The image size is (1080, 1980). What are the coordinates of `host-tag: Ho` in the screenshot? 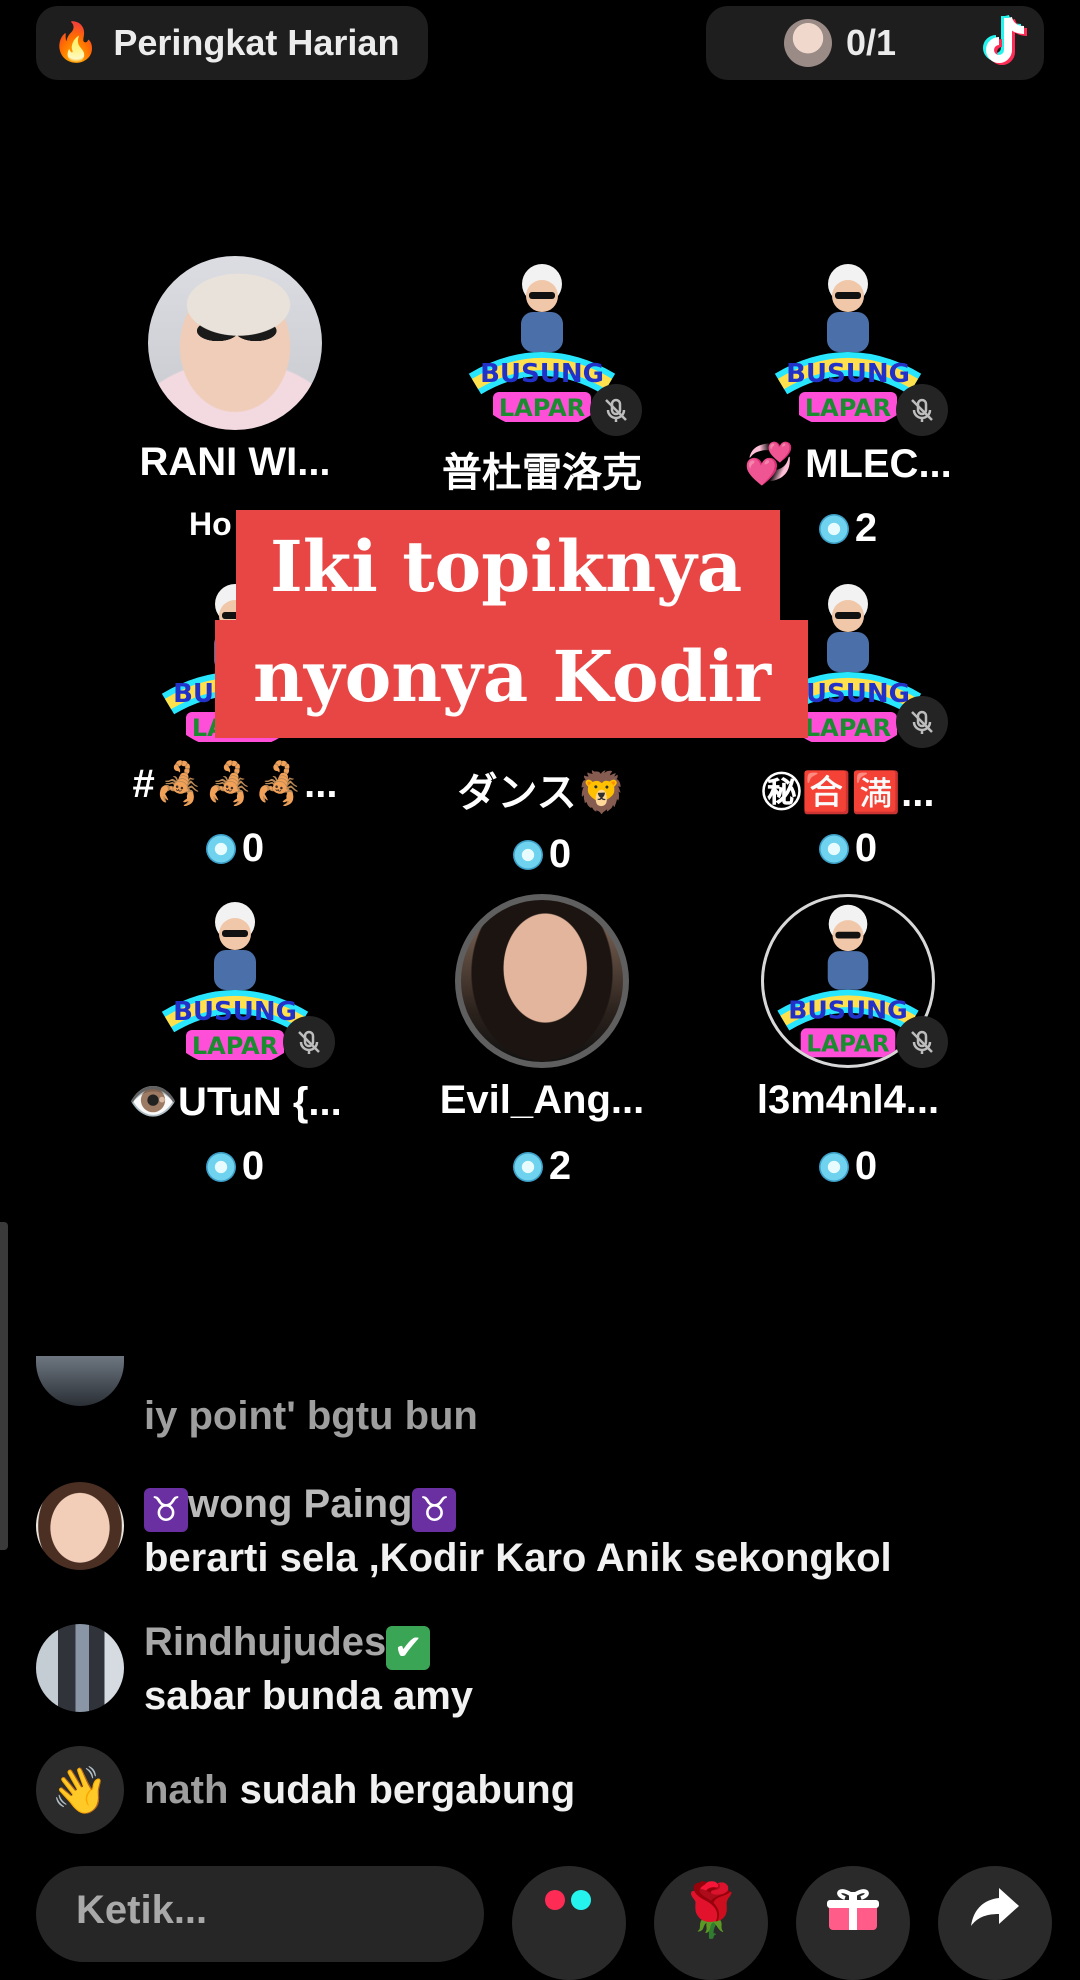 It's located at (210, 524).